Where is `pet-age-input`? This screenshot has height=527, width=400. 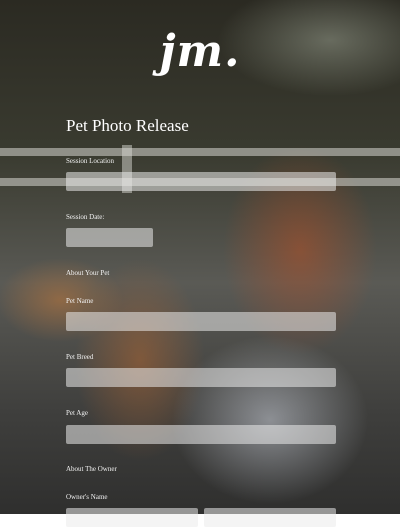
pet-age-input is located at coordinates (201, 434).